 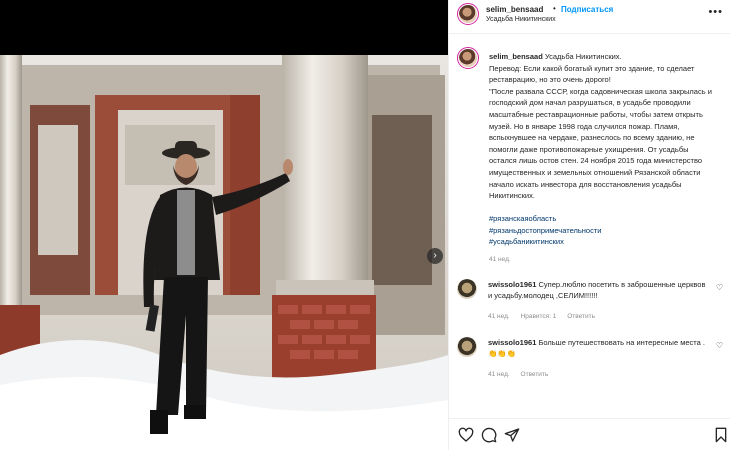 What do you see at coordinates (500, 259) in the screenshot?
I see `caption-timestamp: 41 нед.` at bounding box center [500, 259].